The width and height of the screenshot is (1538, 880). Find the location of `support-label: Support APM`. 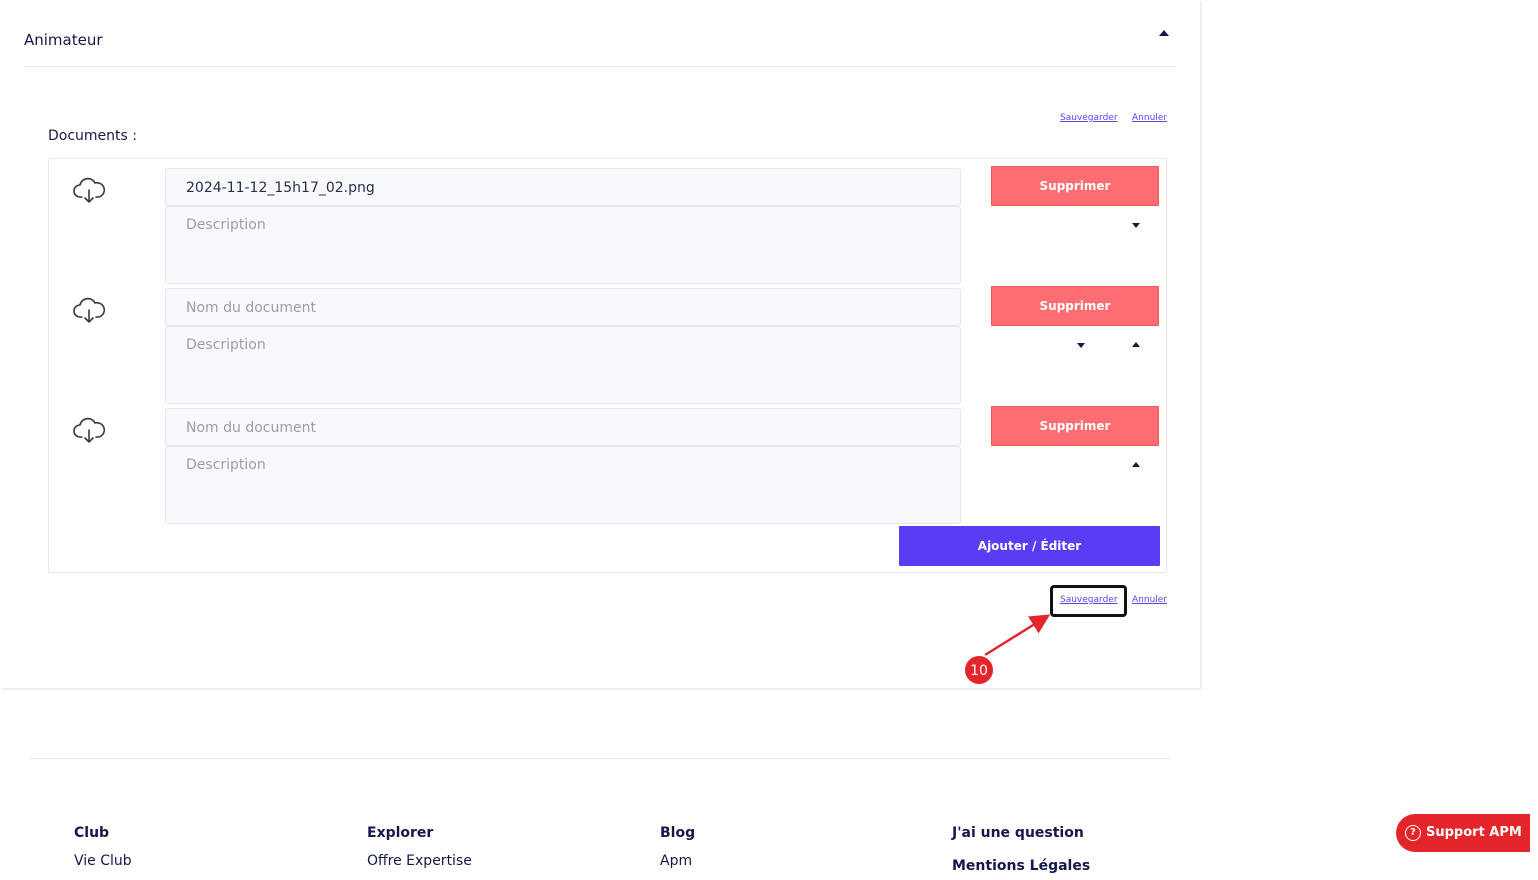

support-label: Support APM is located at coordinates (1474, 832).